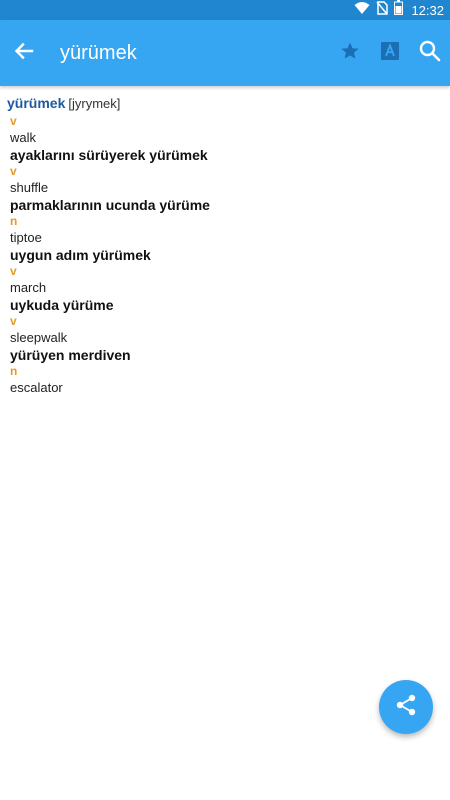  I want to click on phrase: uygun adım yürümek, so click(230, 255).